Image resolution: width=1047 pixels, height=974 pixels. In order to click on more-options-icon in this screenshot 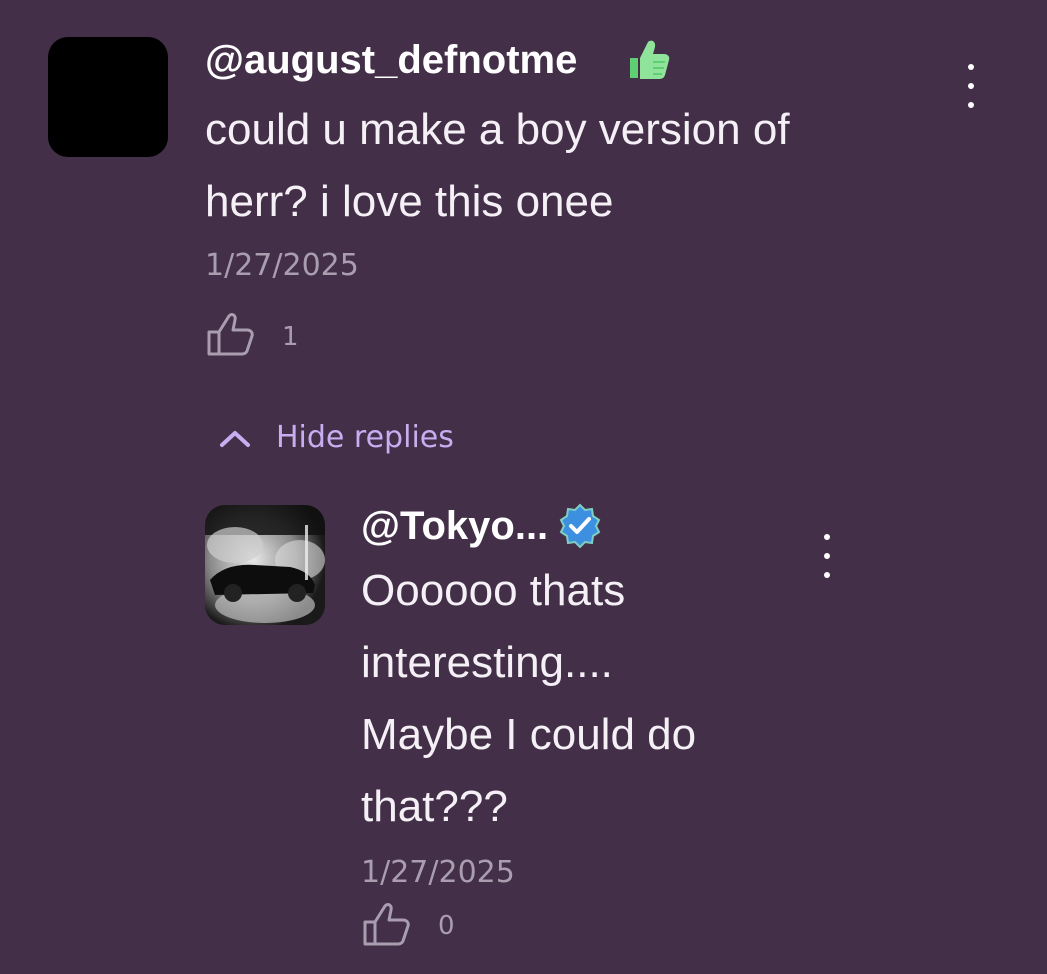, I will do `click(971, 86)`.